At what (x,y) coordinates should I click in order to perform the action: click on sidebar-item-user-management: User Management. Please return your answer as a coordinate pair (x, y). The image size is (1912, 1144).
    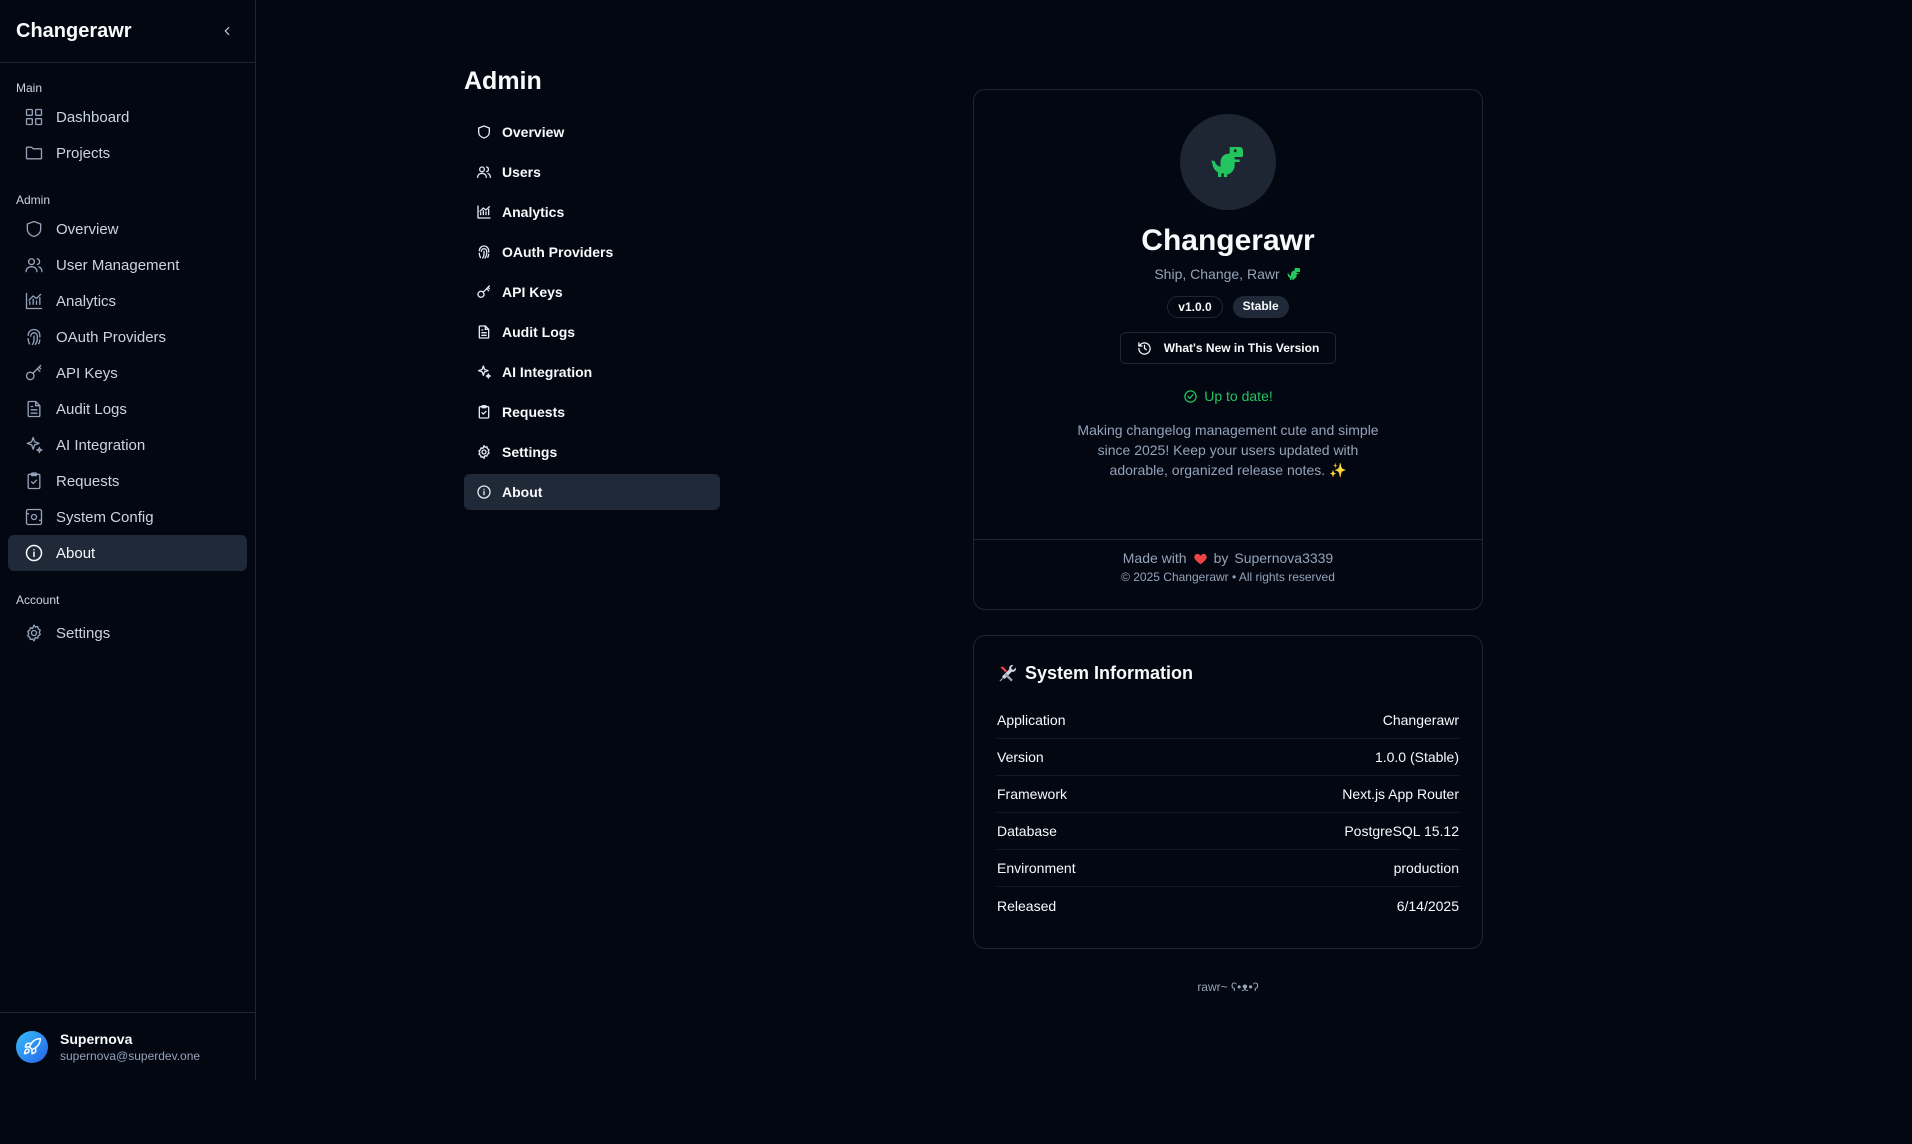
    Looking at the image, I should click on (127, 265).